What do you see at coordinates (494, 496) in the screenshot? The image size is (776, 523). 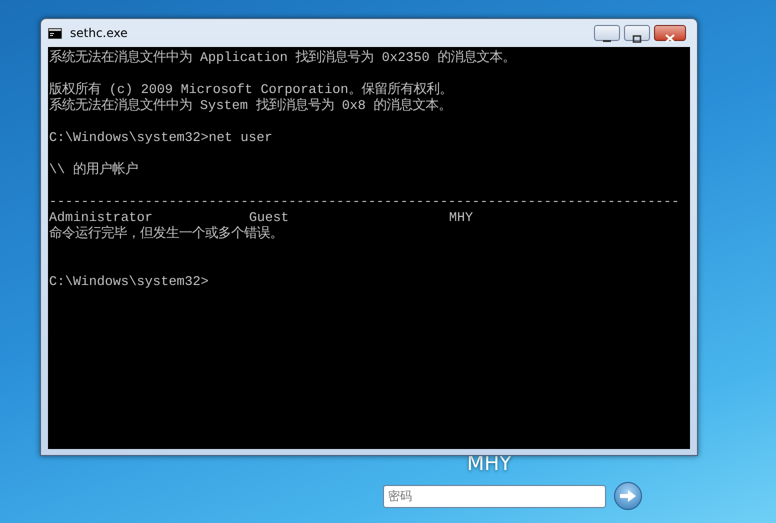 I see `password-field: 密码` at bounding box center [494, 496].